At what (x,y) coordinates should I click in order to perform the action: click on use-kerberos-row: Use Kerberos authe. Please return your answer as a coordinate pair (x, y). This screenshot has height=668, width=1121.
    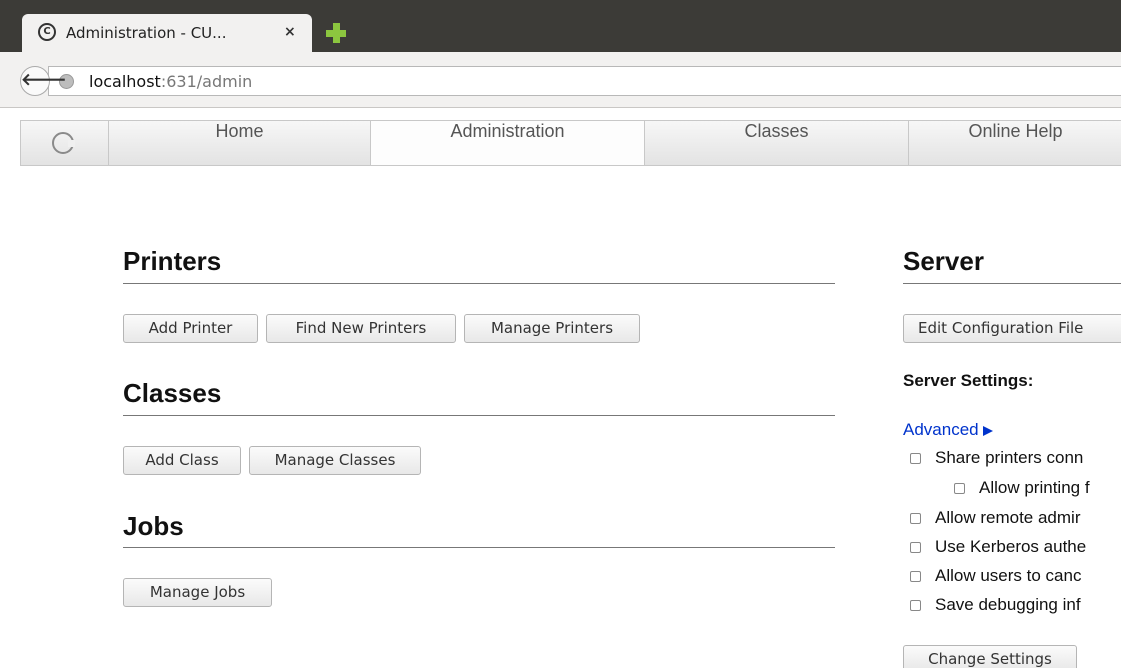
    Looking at the image, I should click on (1015, 549).